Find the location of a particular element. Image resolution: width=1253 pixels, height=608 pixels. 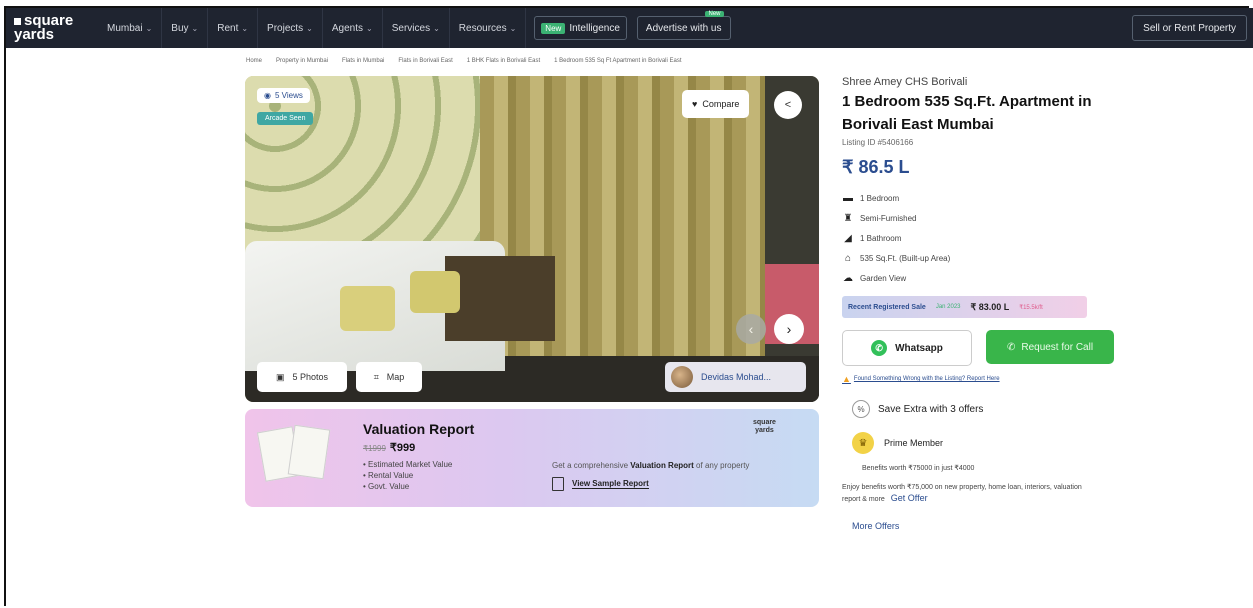

list-item: Estimated Market Value is located at coordinates (407, 464).